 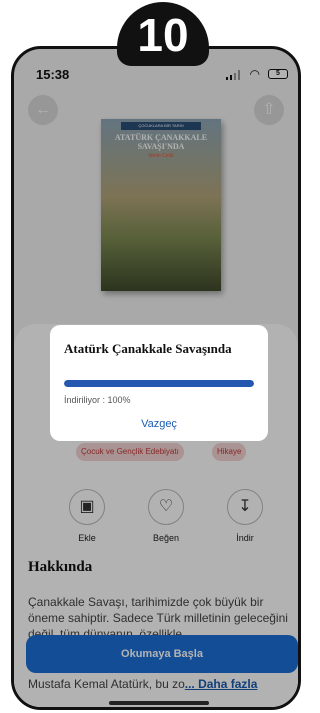 What do you see at coordinates (159, 424) in the screenshot?
I see `cancel-button: Vazgeç` at bounding box center [159, 424].